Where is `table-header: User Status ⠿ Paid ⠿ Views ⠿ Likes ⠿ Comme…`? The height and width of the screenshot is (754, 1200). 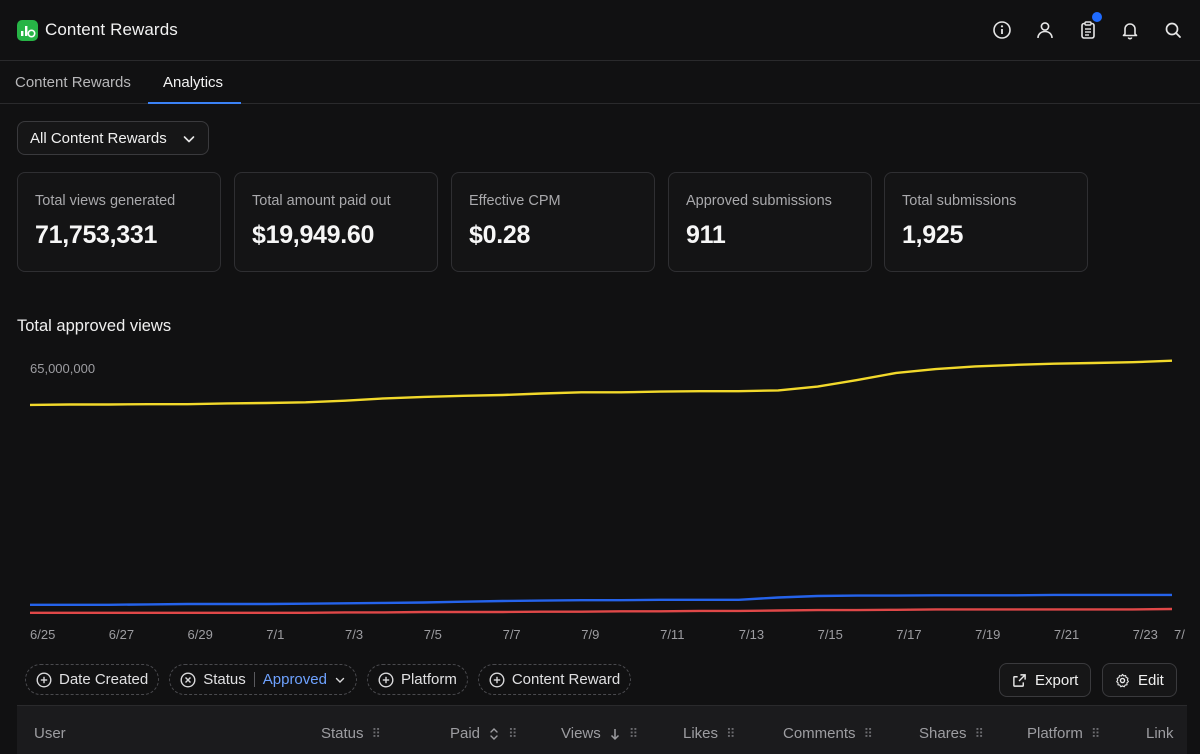 table-header: User Status ⠿ Paid ⠿ Views ⠿ Likes ⠿ Comme… is located at coordinates (602, 729).